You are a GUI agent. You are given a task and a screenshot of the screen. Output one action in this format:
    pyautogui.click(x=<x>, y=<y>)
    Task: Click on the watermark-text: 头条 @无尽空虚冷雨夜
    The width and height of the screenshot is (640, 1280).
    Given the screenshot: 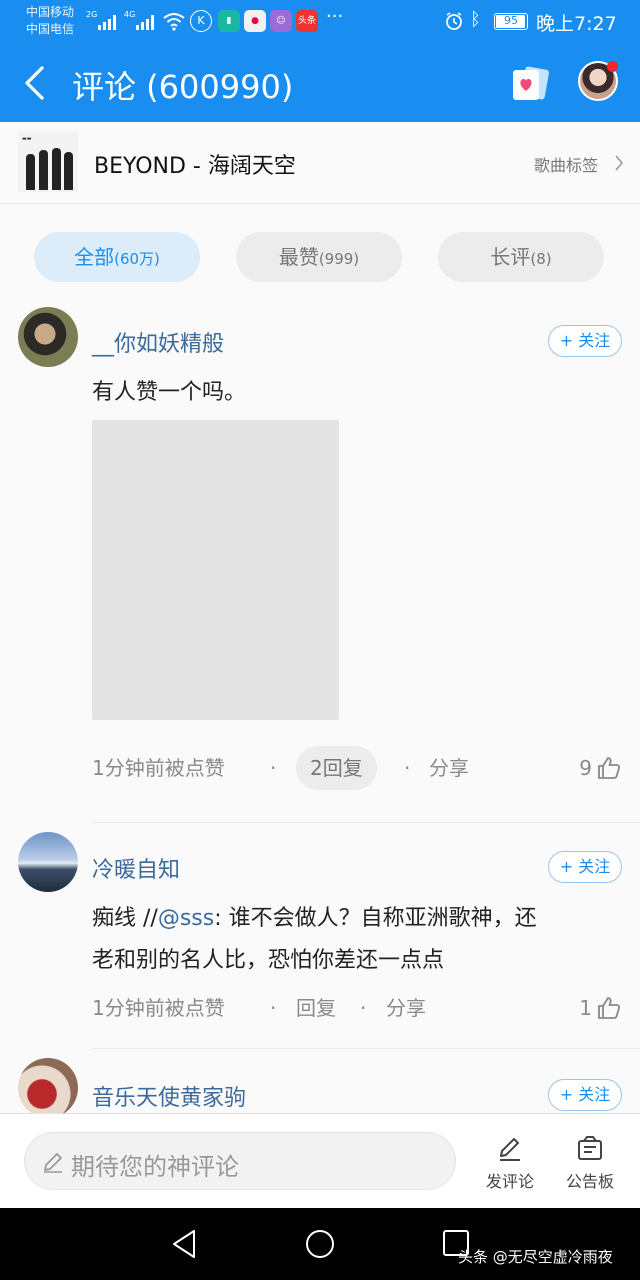 What is the action you would take?
    pyautogui.click(x=535, y=1257)
    